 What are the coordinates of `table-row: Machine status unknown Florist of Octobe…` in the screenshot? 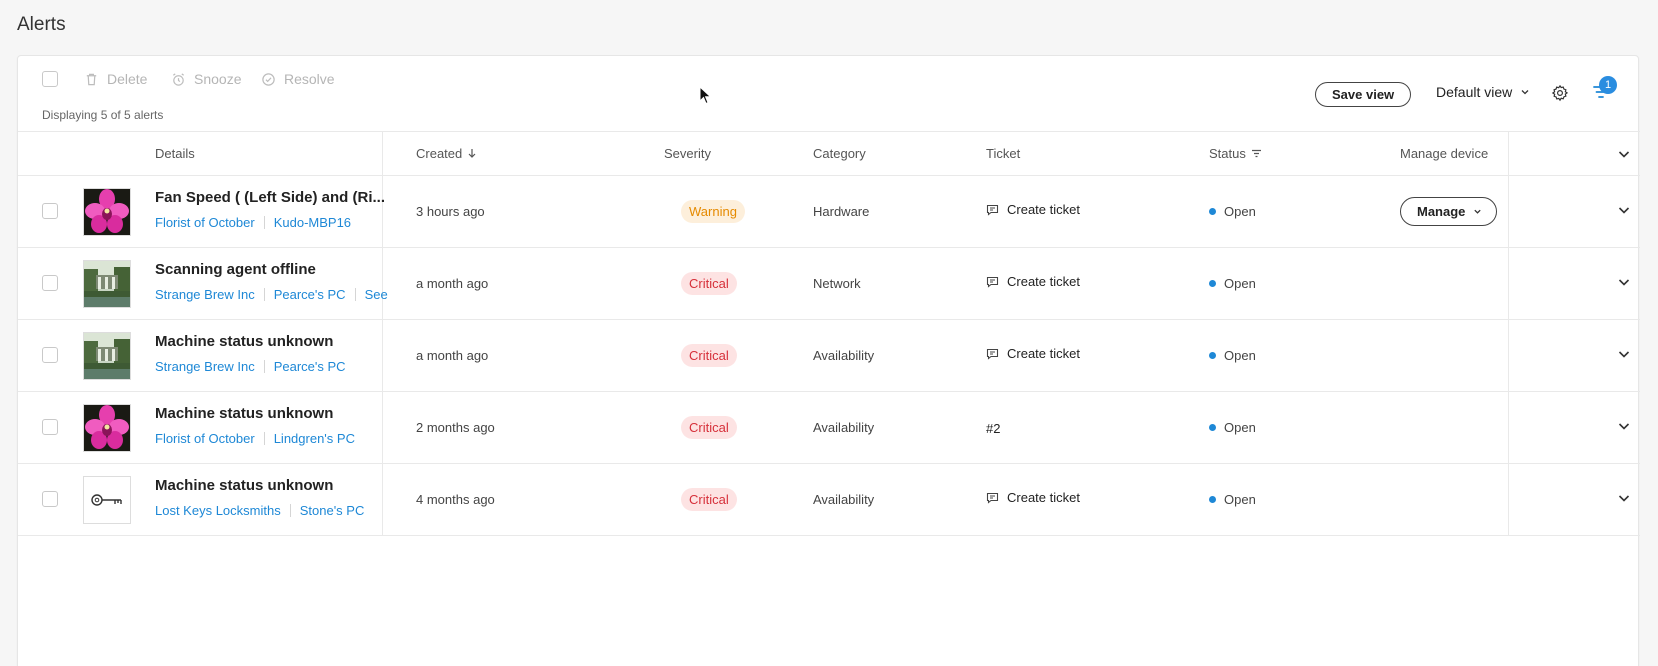 It's located at (829, 428).